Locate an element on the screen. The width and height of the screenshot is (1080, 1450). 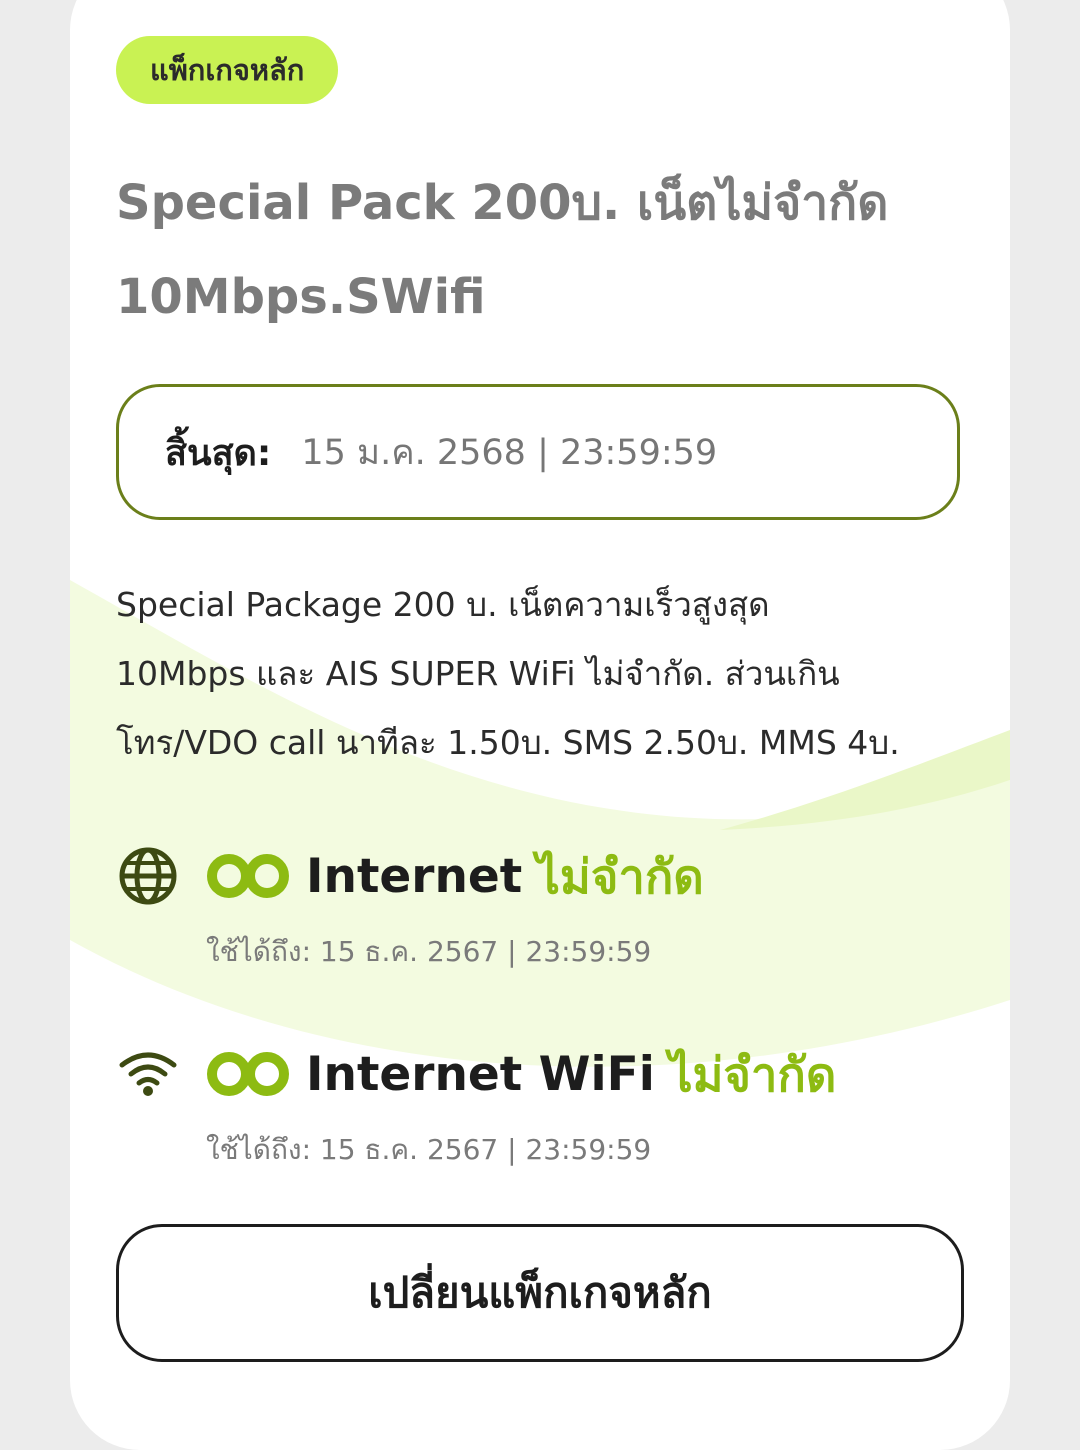
feature-name: Internet is located at coordinates (414, 876).